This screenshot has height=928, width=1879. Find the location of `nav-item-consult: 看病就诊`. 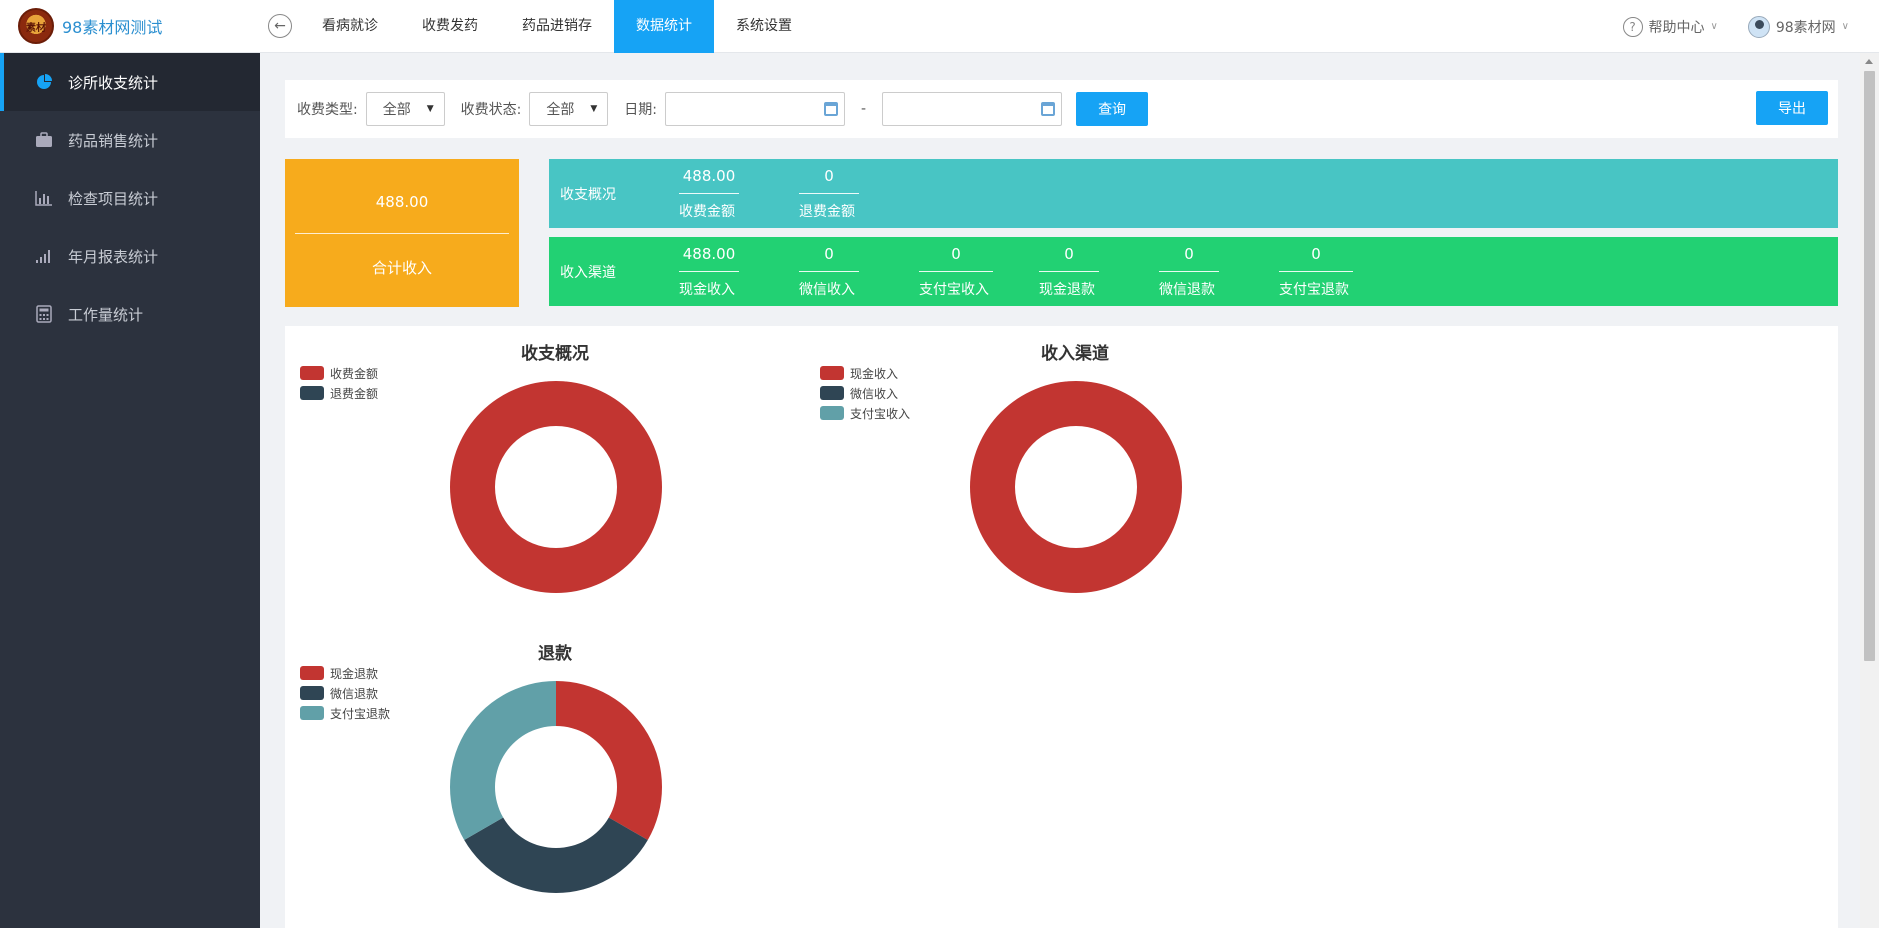

nav-item-consult: 看病就诊 is located at coordinates (350, 26).